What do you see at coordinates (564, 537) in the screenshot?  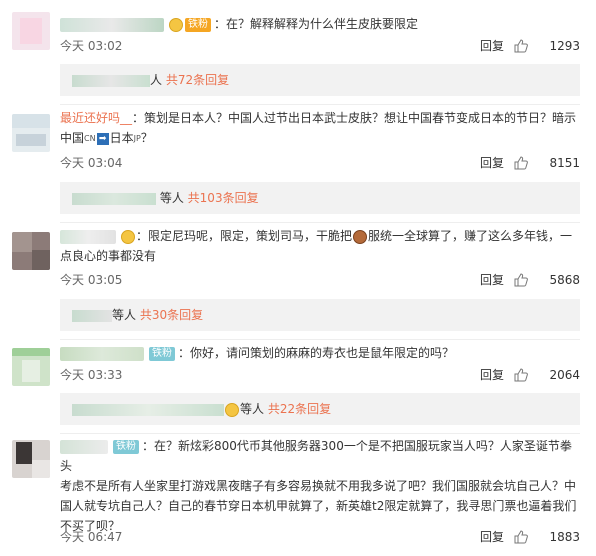 I see `like-count: 1883` at bounding box center [564, 537].